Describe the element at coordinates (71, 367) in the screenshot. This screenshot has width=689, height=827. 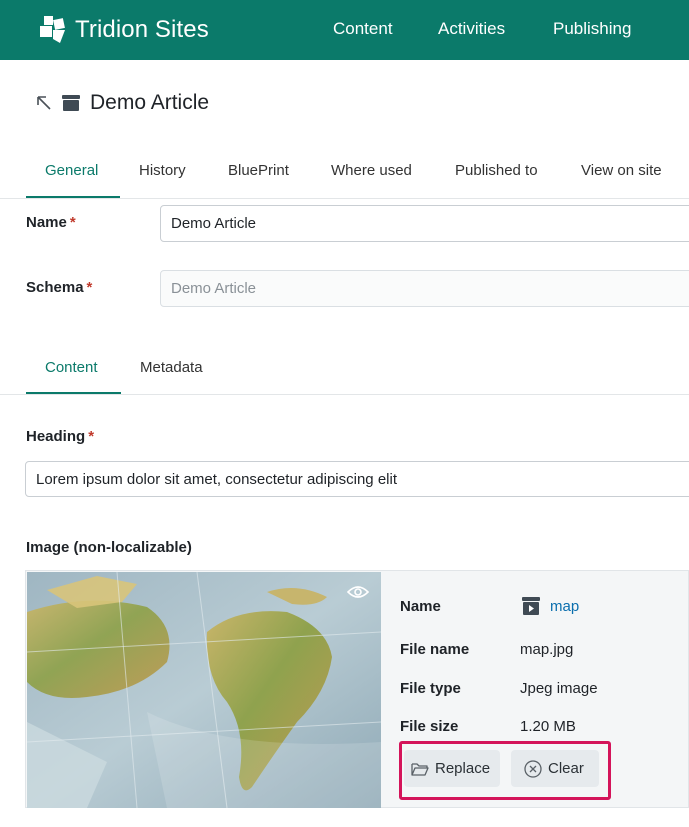
I see `subtab-content: Content` at that location.